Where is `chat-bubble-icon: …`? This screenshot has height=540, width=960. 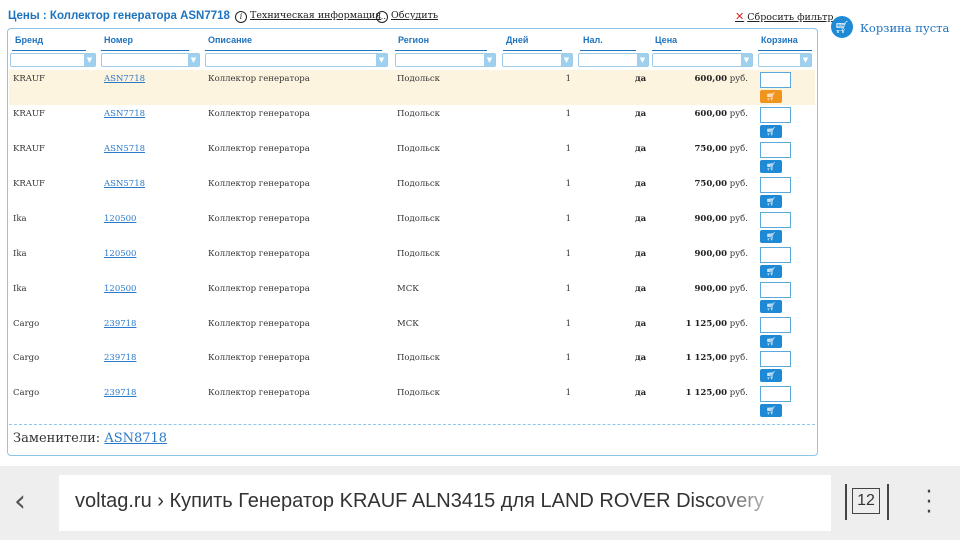
chat-bubble-icon: … is located at coordinates (382, 17).